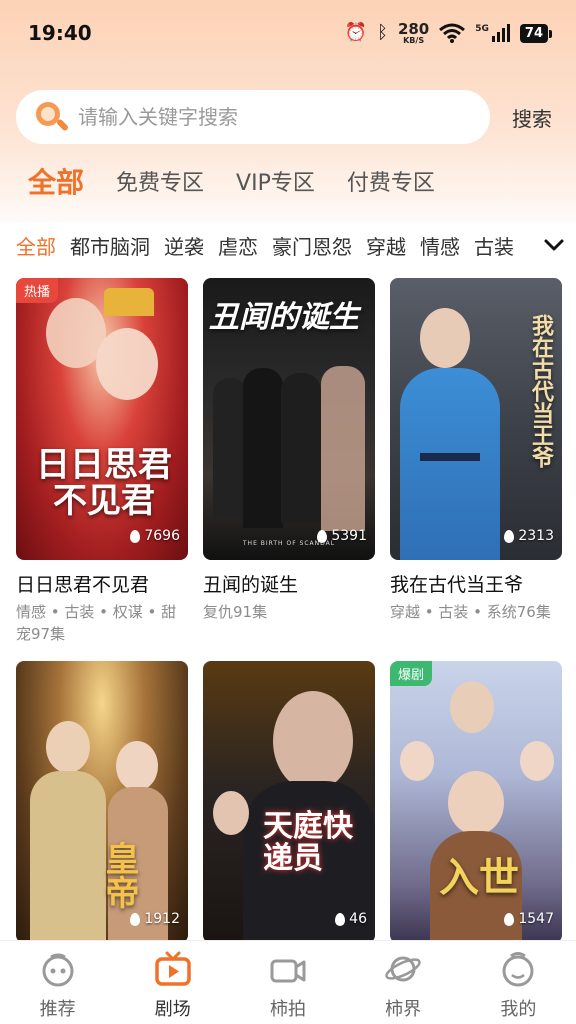  Describe the element at coordinates (110, 245) in the screenshot. I see `genre-urban-fantasy: 都市脑洞` at that location.